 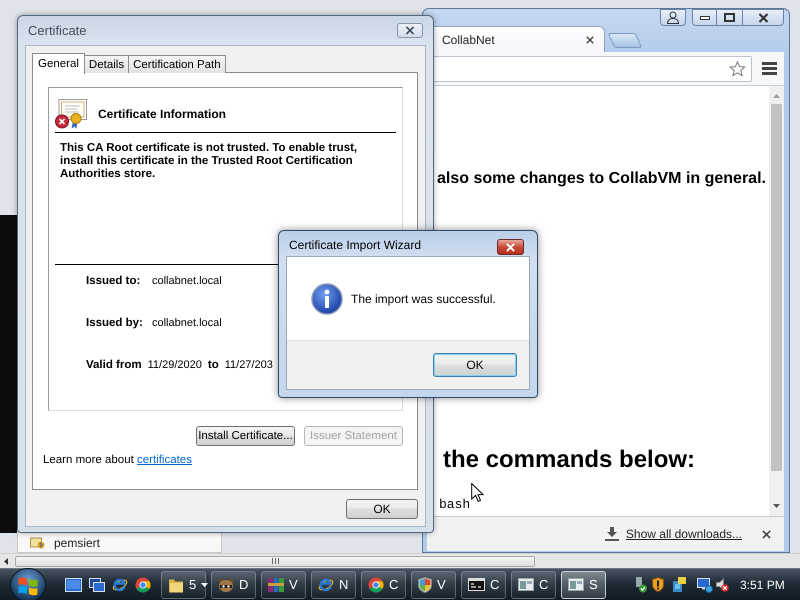 I want to click on taskbar-button: 5, so click(x=183, y=584).